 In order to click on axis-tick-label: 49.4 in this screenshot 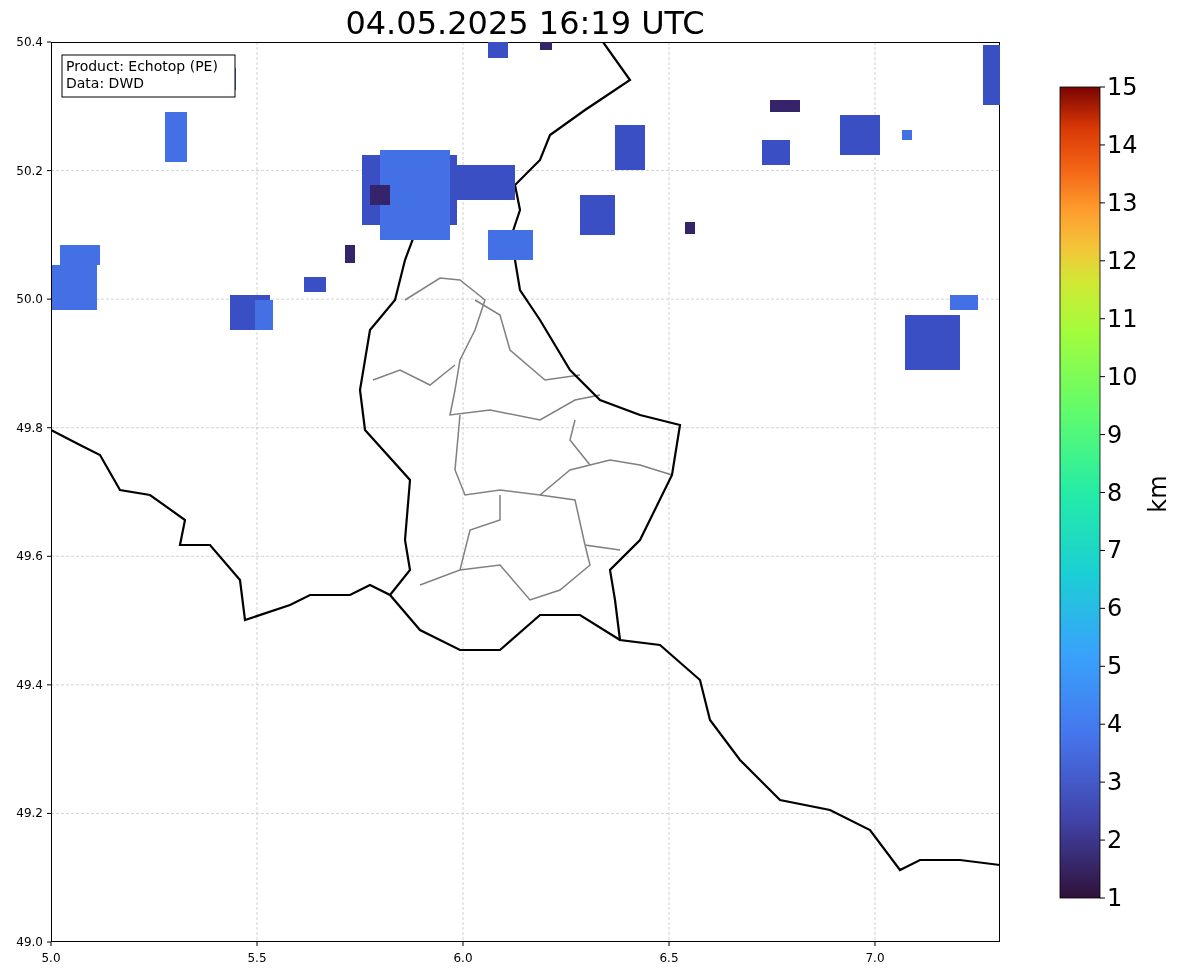, I will do `click(29, 684)`.